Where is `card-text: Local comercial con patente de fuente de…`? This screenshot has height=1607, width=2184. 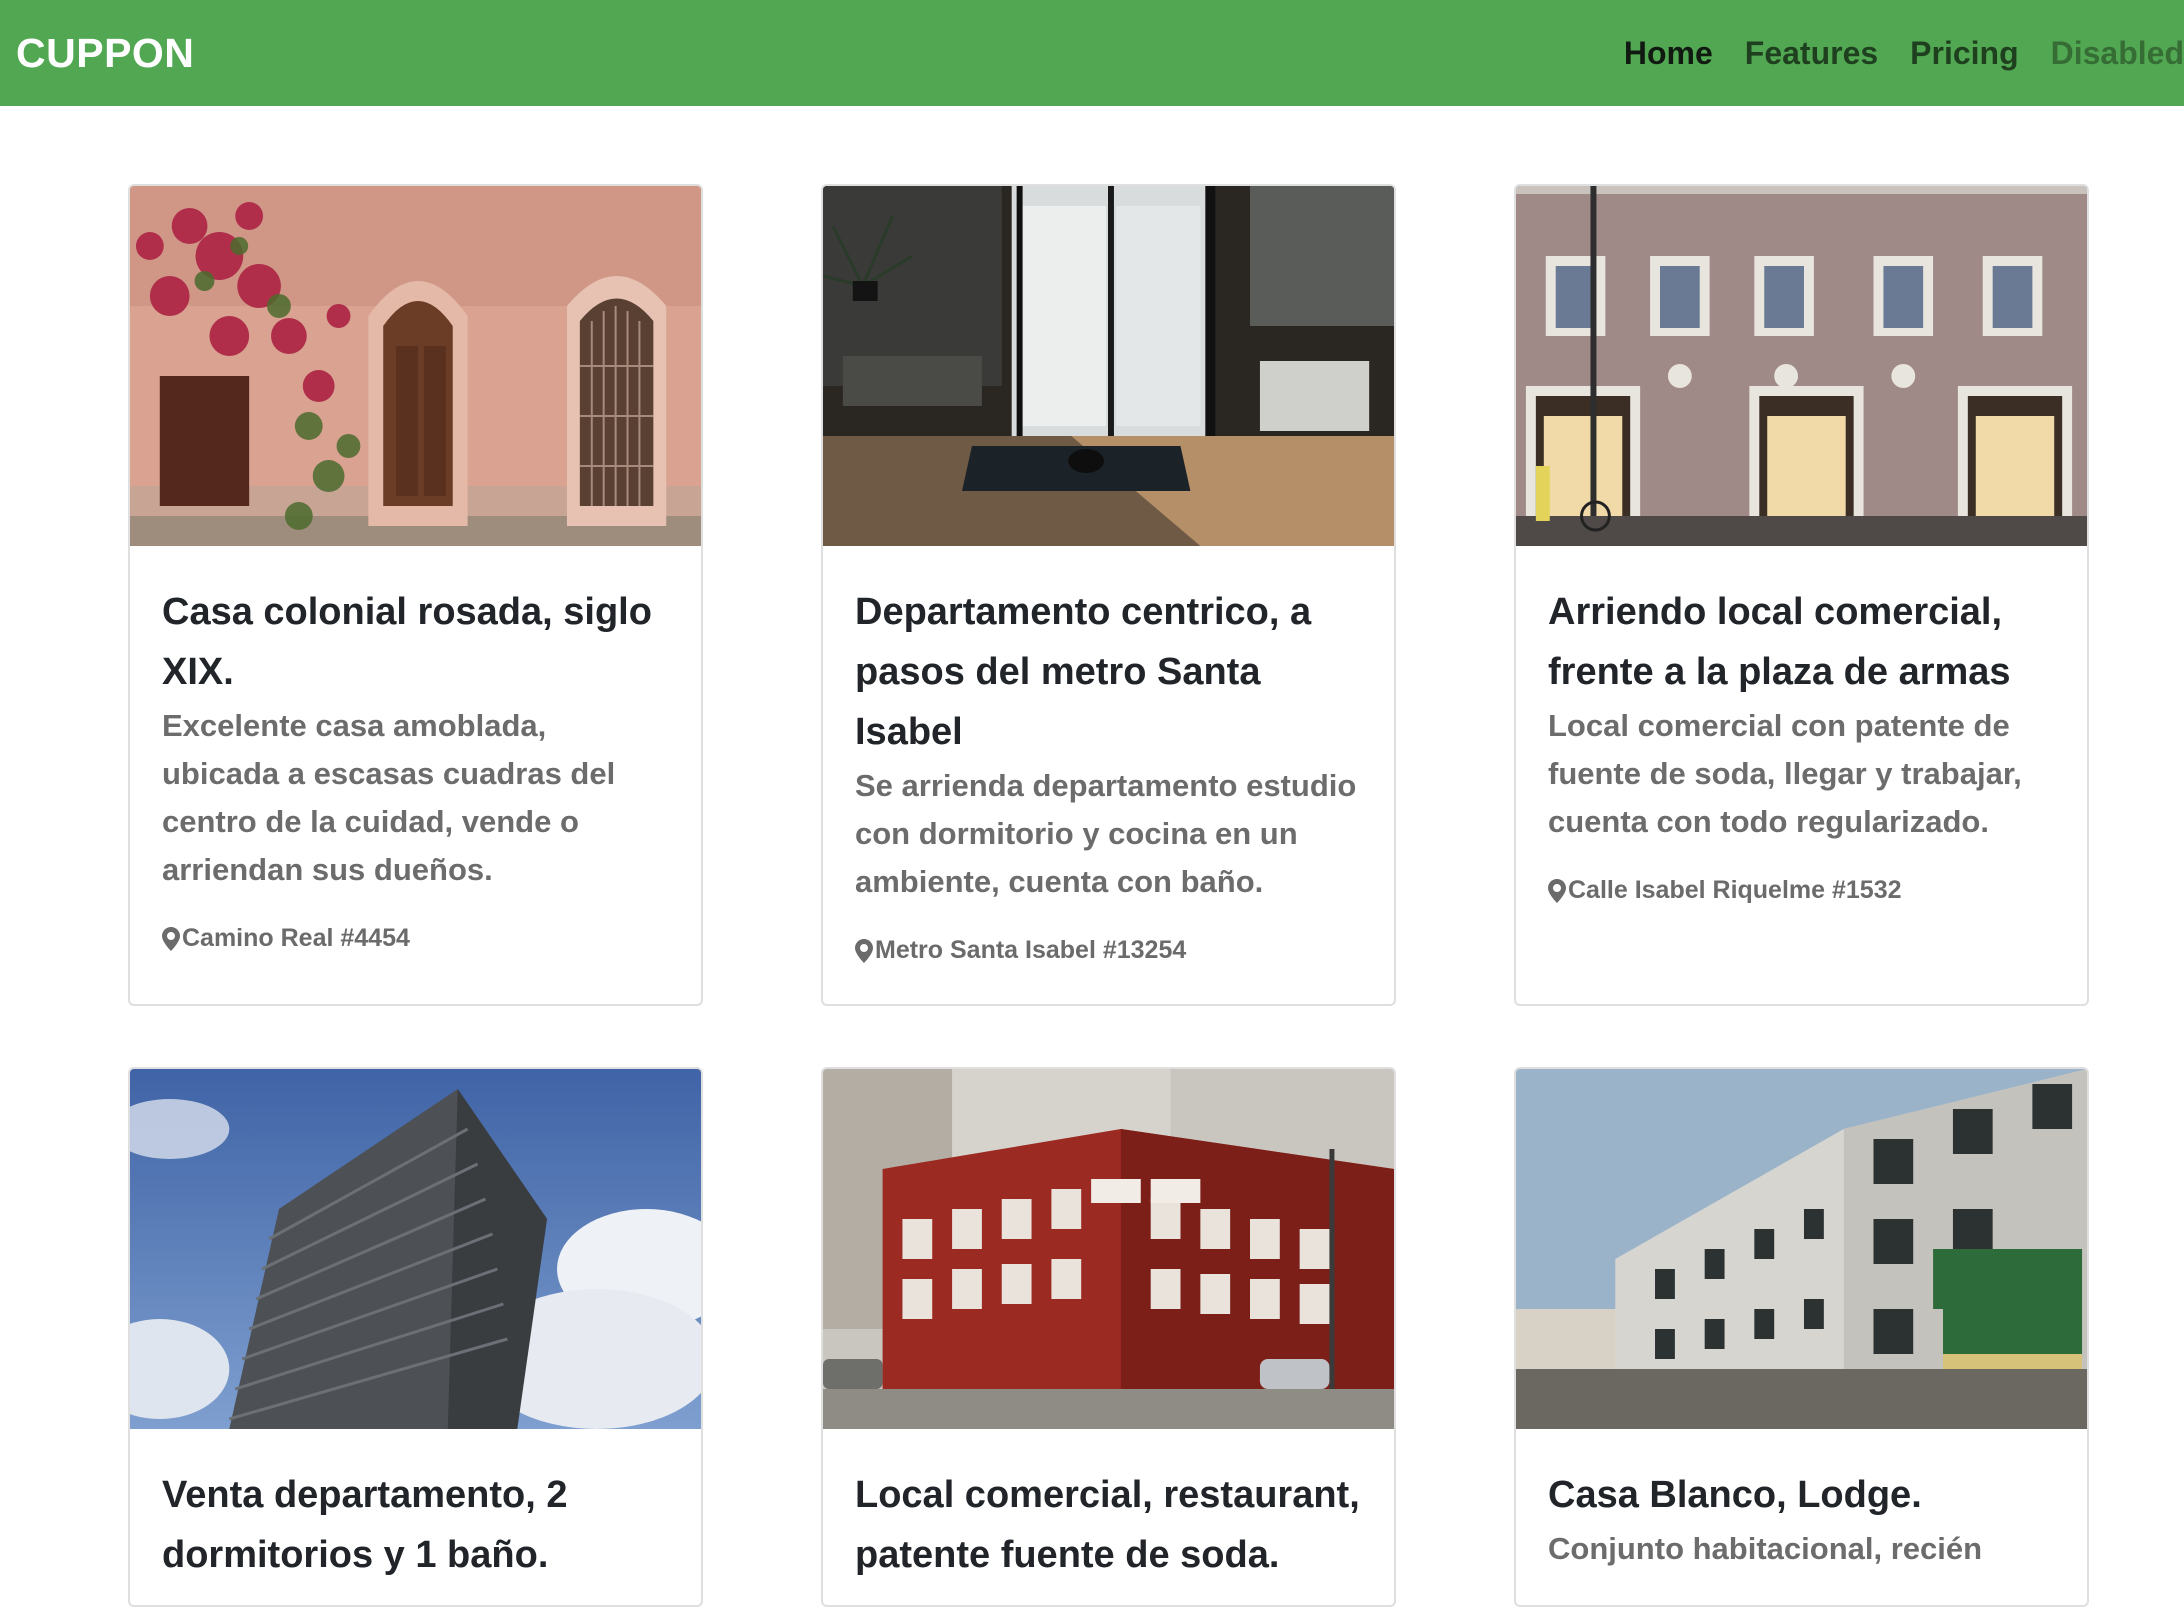 card-text: Local comercial con patente de fuente de… is located at coordinates (1785, 773).